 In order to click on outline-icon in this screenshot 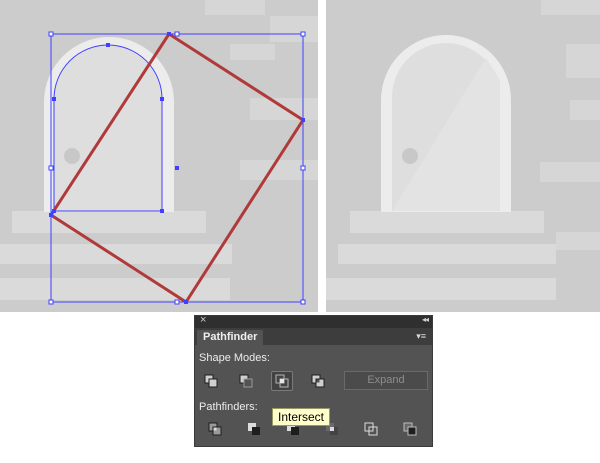, I will do `click(371, 429)`.